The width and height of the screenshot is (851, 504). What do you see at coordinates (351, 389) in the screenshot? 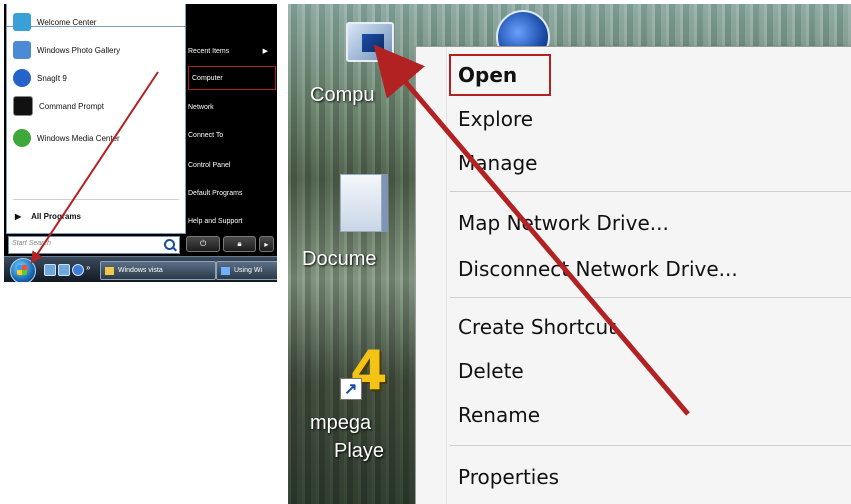
I see `shortcut-arrow-icon` at bounding box center [351, 389].